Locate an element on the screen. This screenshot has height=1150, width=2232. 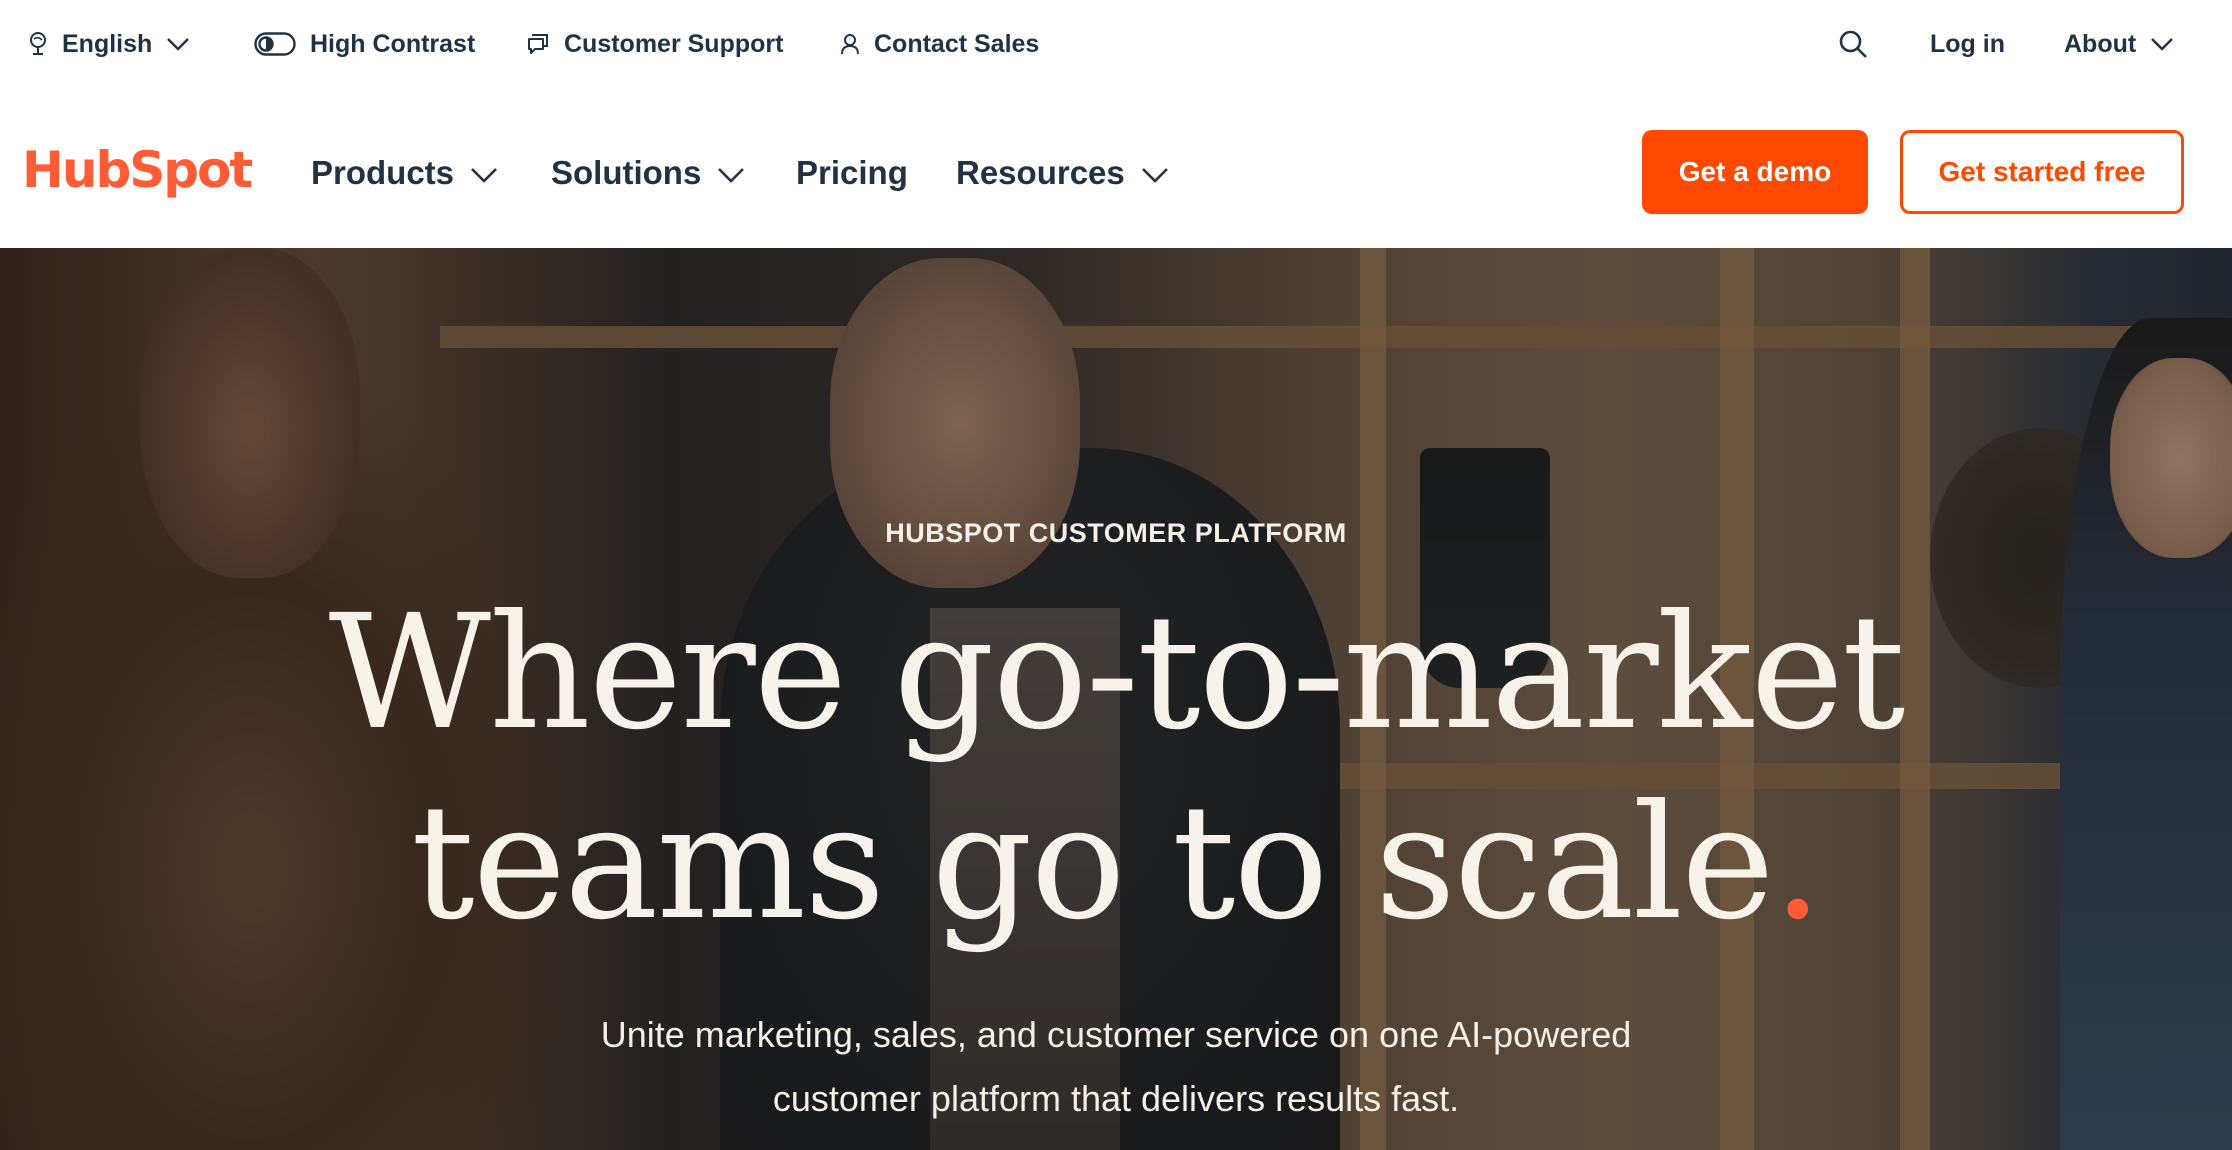
get-demo-button: Get a demo is located at coordinates (1755, 172).